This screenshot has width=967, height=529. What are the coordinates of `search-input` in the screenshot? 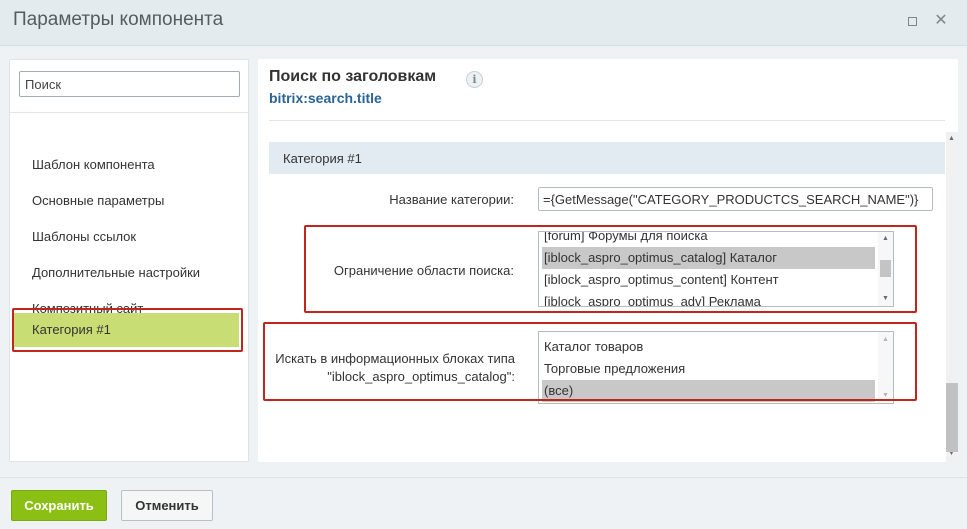 It's located at (129, 84).